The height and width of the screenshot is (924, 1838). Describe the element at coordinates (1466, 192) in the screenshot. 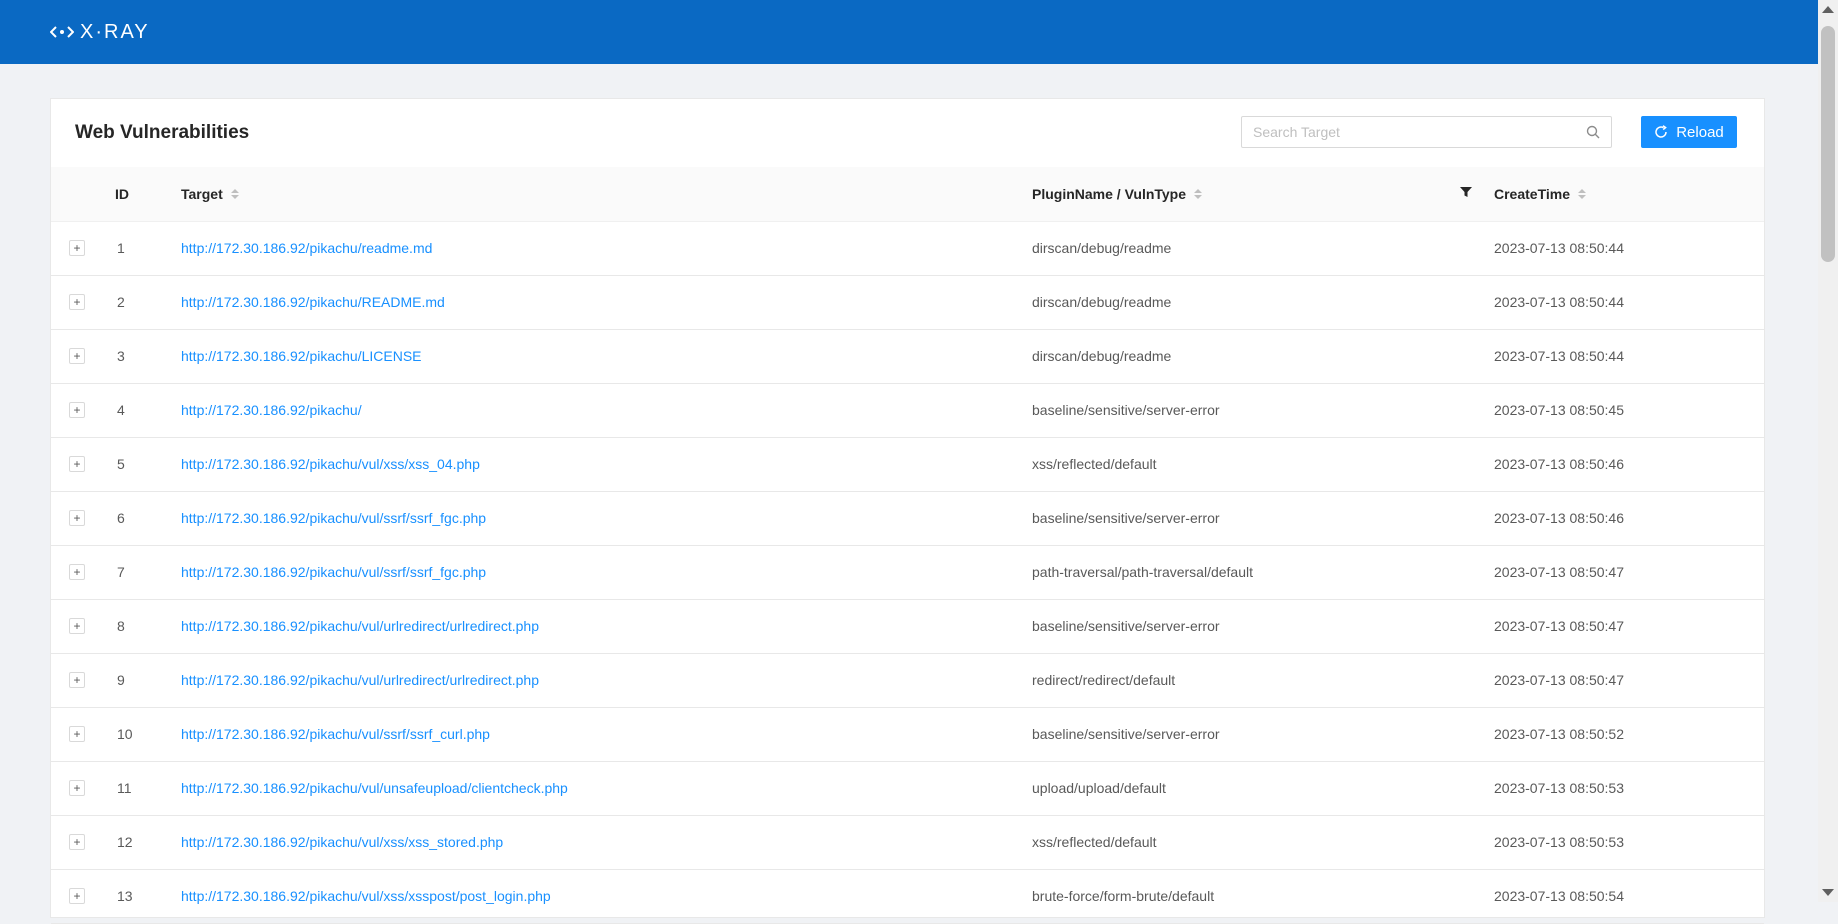

I see `filter-icon` at that location.